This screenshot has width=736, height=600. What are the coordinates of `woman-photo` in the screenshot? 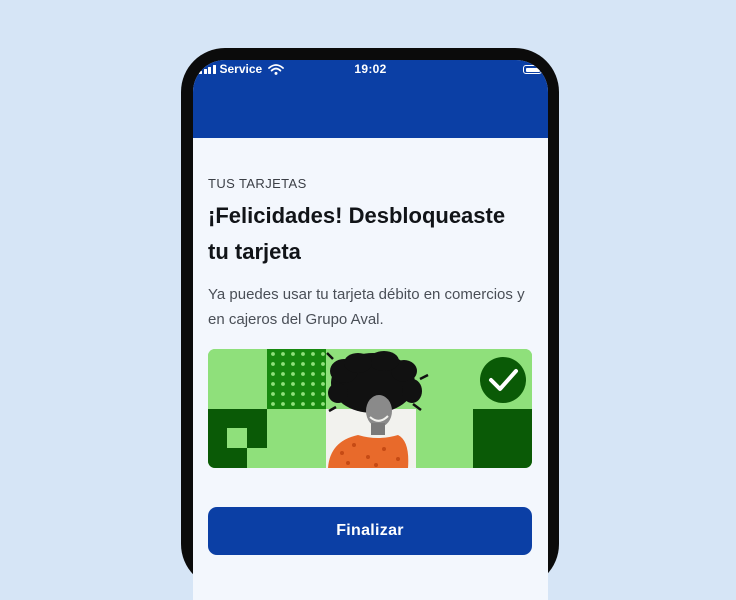 It's located at (377, 408).